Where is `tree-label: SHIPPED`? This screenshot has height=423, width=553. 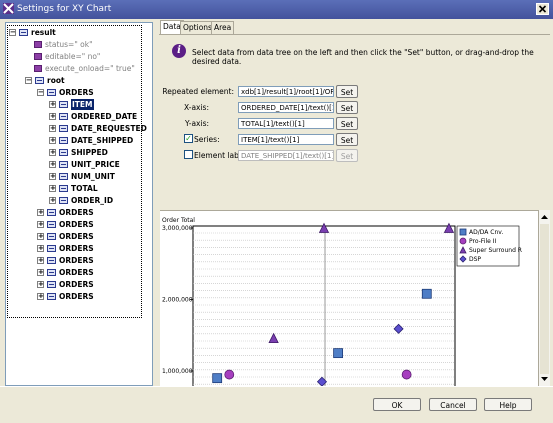
tree-label: SHIPPED is located at coordinates (89, 152).